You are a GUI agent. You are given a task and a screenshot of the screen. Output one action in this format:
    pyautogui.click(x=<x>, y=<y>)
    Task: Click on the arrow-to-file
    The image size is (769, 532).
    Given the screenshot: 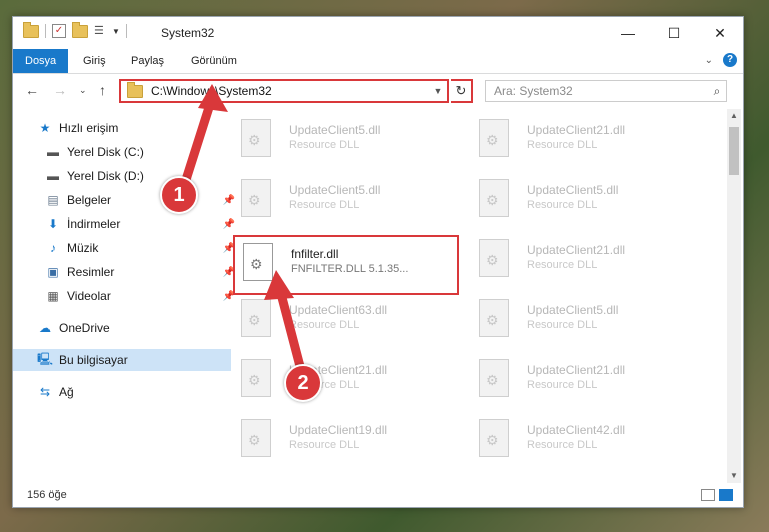 What is the action you would take?
    pyautogui.click(x=291, y=332)
    